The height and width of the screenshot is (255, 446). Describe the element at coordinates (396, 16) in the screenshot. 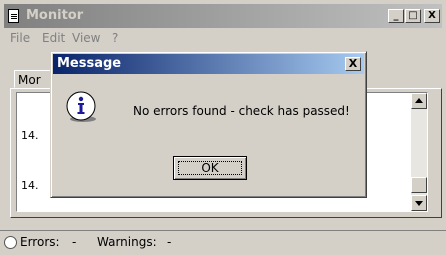

I see `minimize-button: _` at that location.